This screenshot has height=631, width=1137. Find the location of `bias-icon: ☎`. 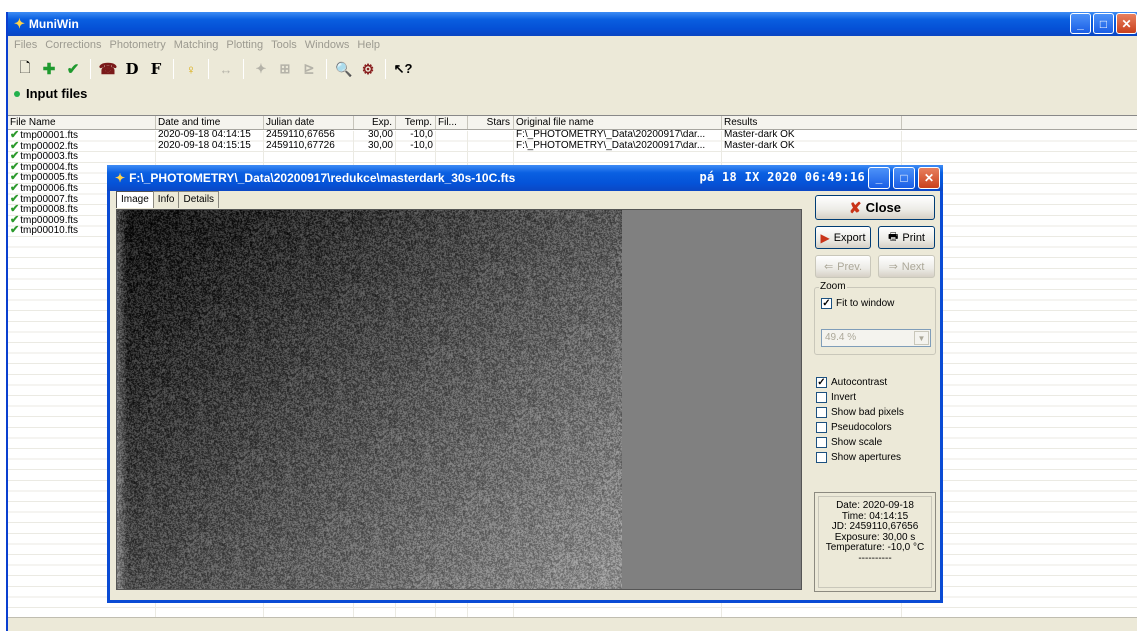

bias-icon: ☎ is located at coordinates (108, 69).